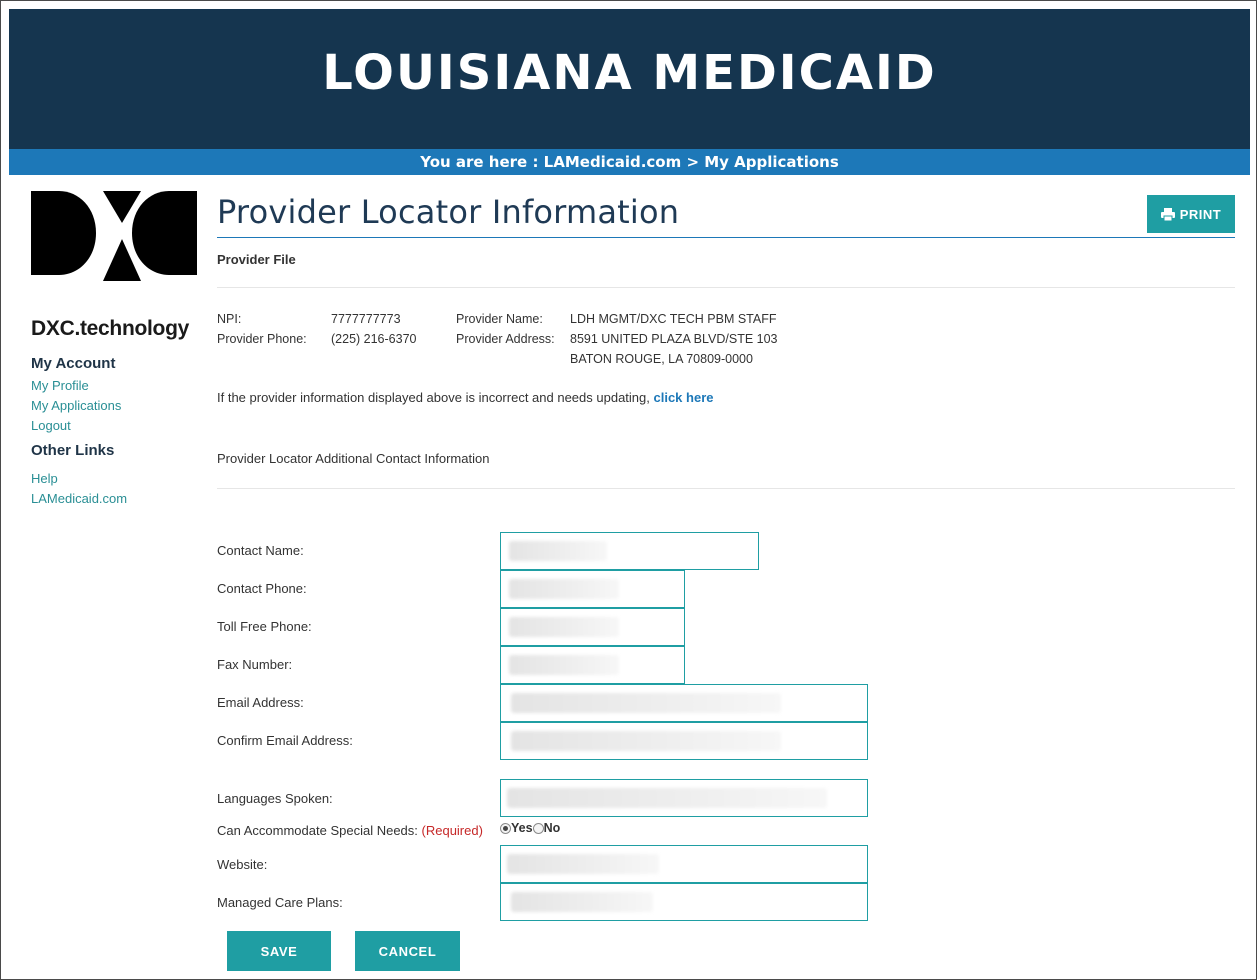 The image size is (1257, 980). Describe the element at coordinates (661, 359) in the screenshot. I see `provider-address-line2: BATON ROUGE, LA 70809-0000` at that location.